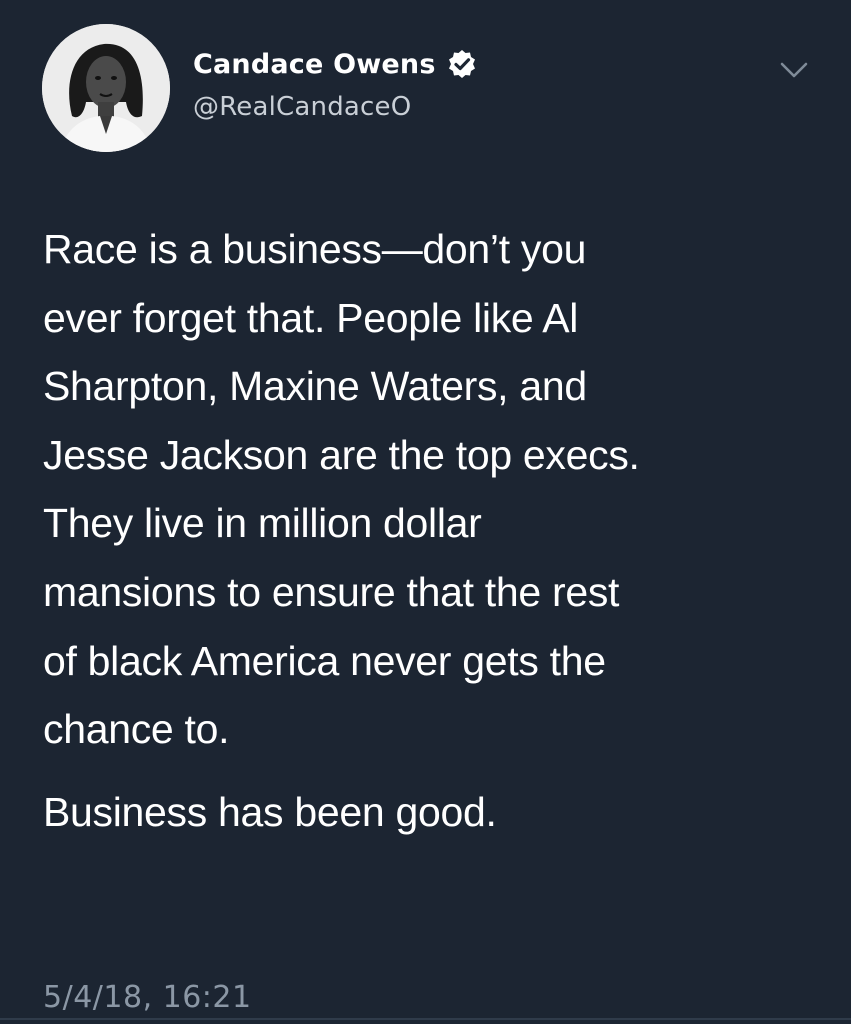  What do you see at coordinates (147, 997) in the screenshot?
I see `tweet-timestamp: 5/4/18, 16:21` at bounding box center [147, 997].